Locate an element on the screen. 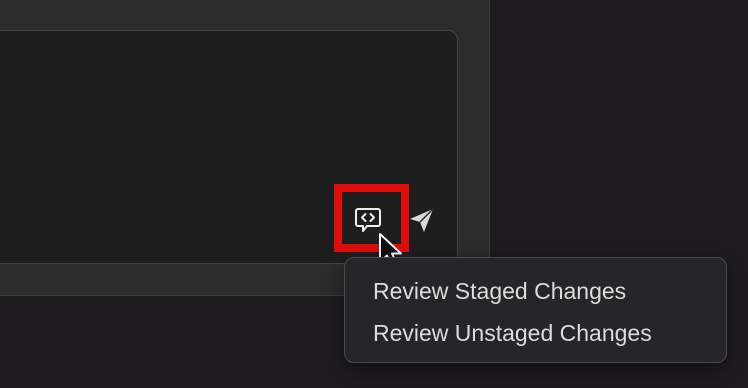  menu-item-review-staged: Review Staged Changes is located at coordinates (535, 291).